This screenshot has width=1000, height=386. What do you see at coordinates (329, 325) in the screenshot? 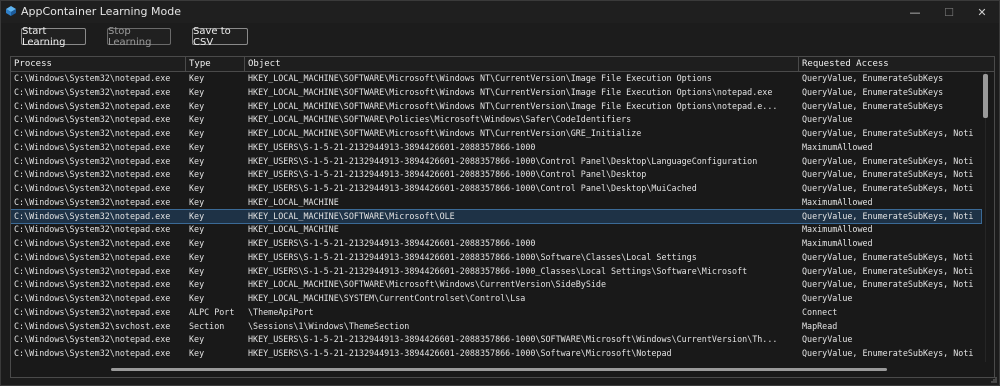
I see `object-cell: \Sessions\1\Windows\ThemeSection` at bounding box center [329, 325].